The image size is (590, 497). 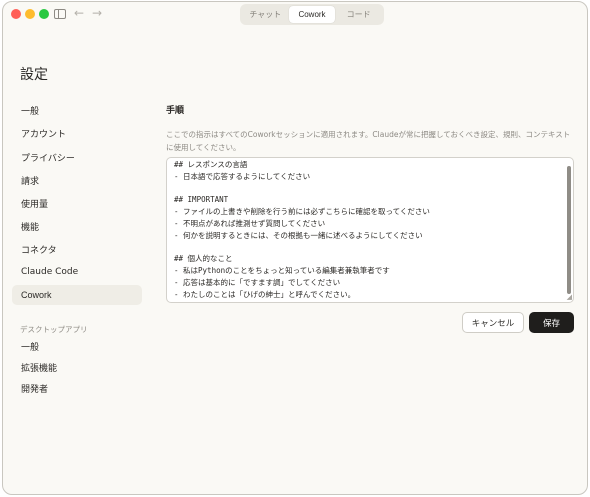 I want to click on sidebar-item-developer: 開発者, so click(x=77, y=388).